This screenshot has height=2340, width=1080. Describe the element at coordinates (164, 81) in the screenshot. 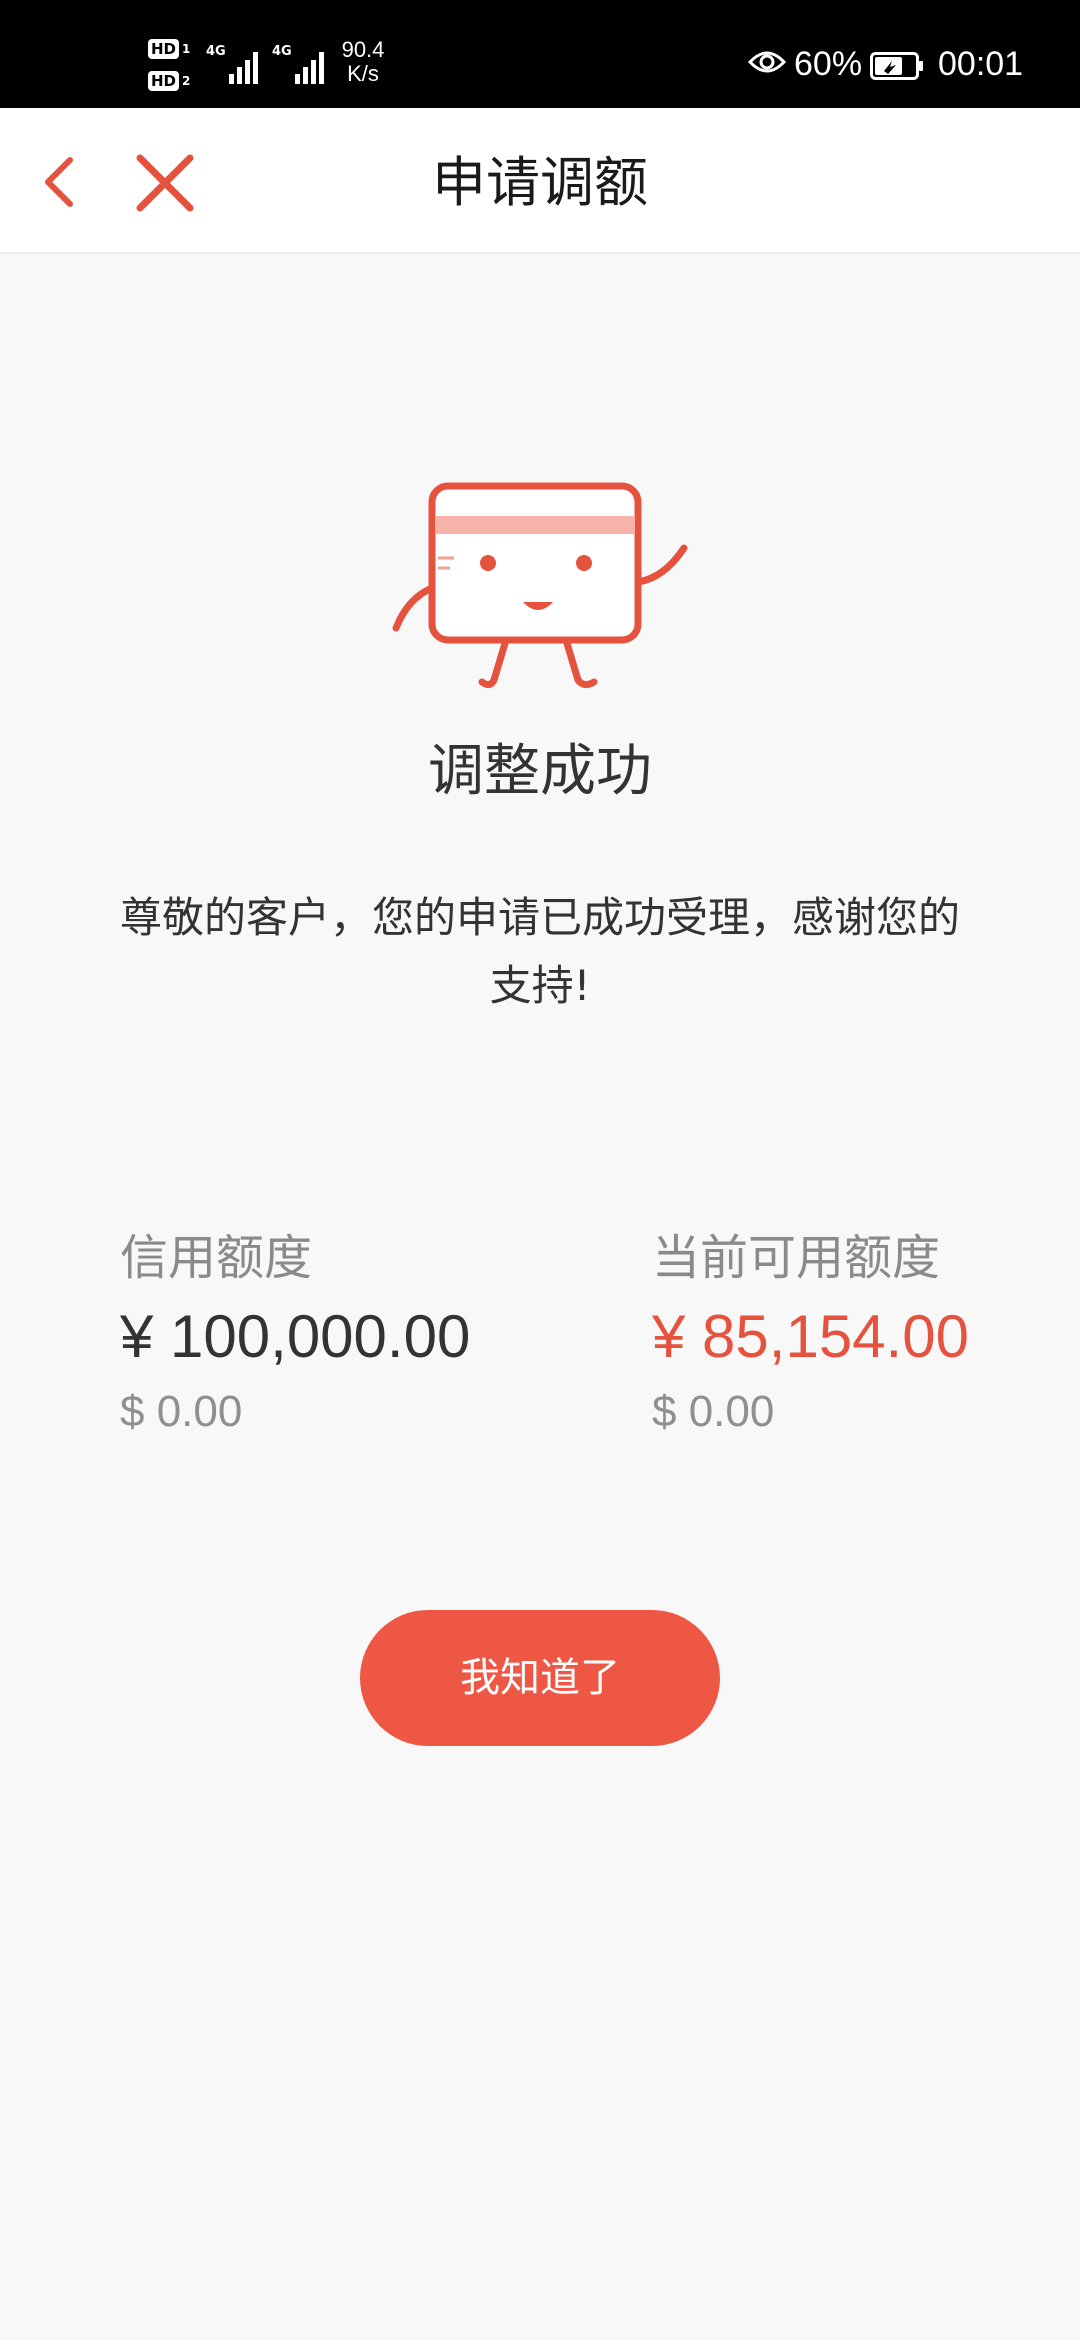

I see `hd-badge-2: HD` at that location.